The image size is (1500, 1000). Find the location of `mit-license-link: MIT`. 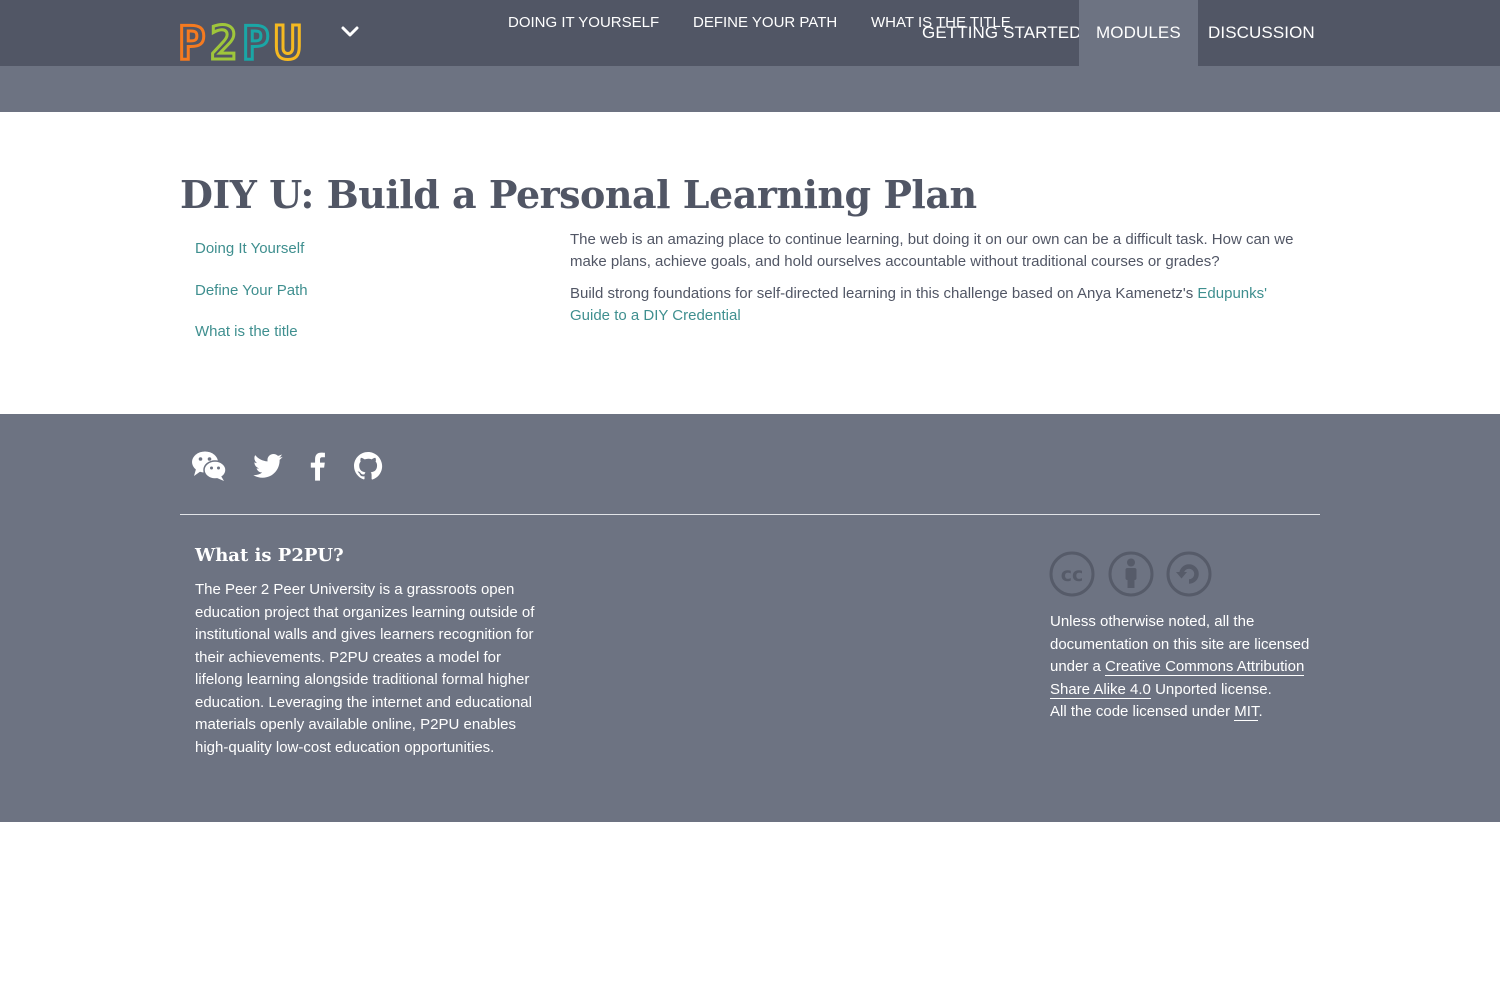

mit-license-link: MIT is located at coordinates (1246, 712).